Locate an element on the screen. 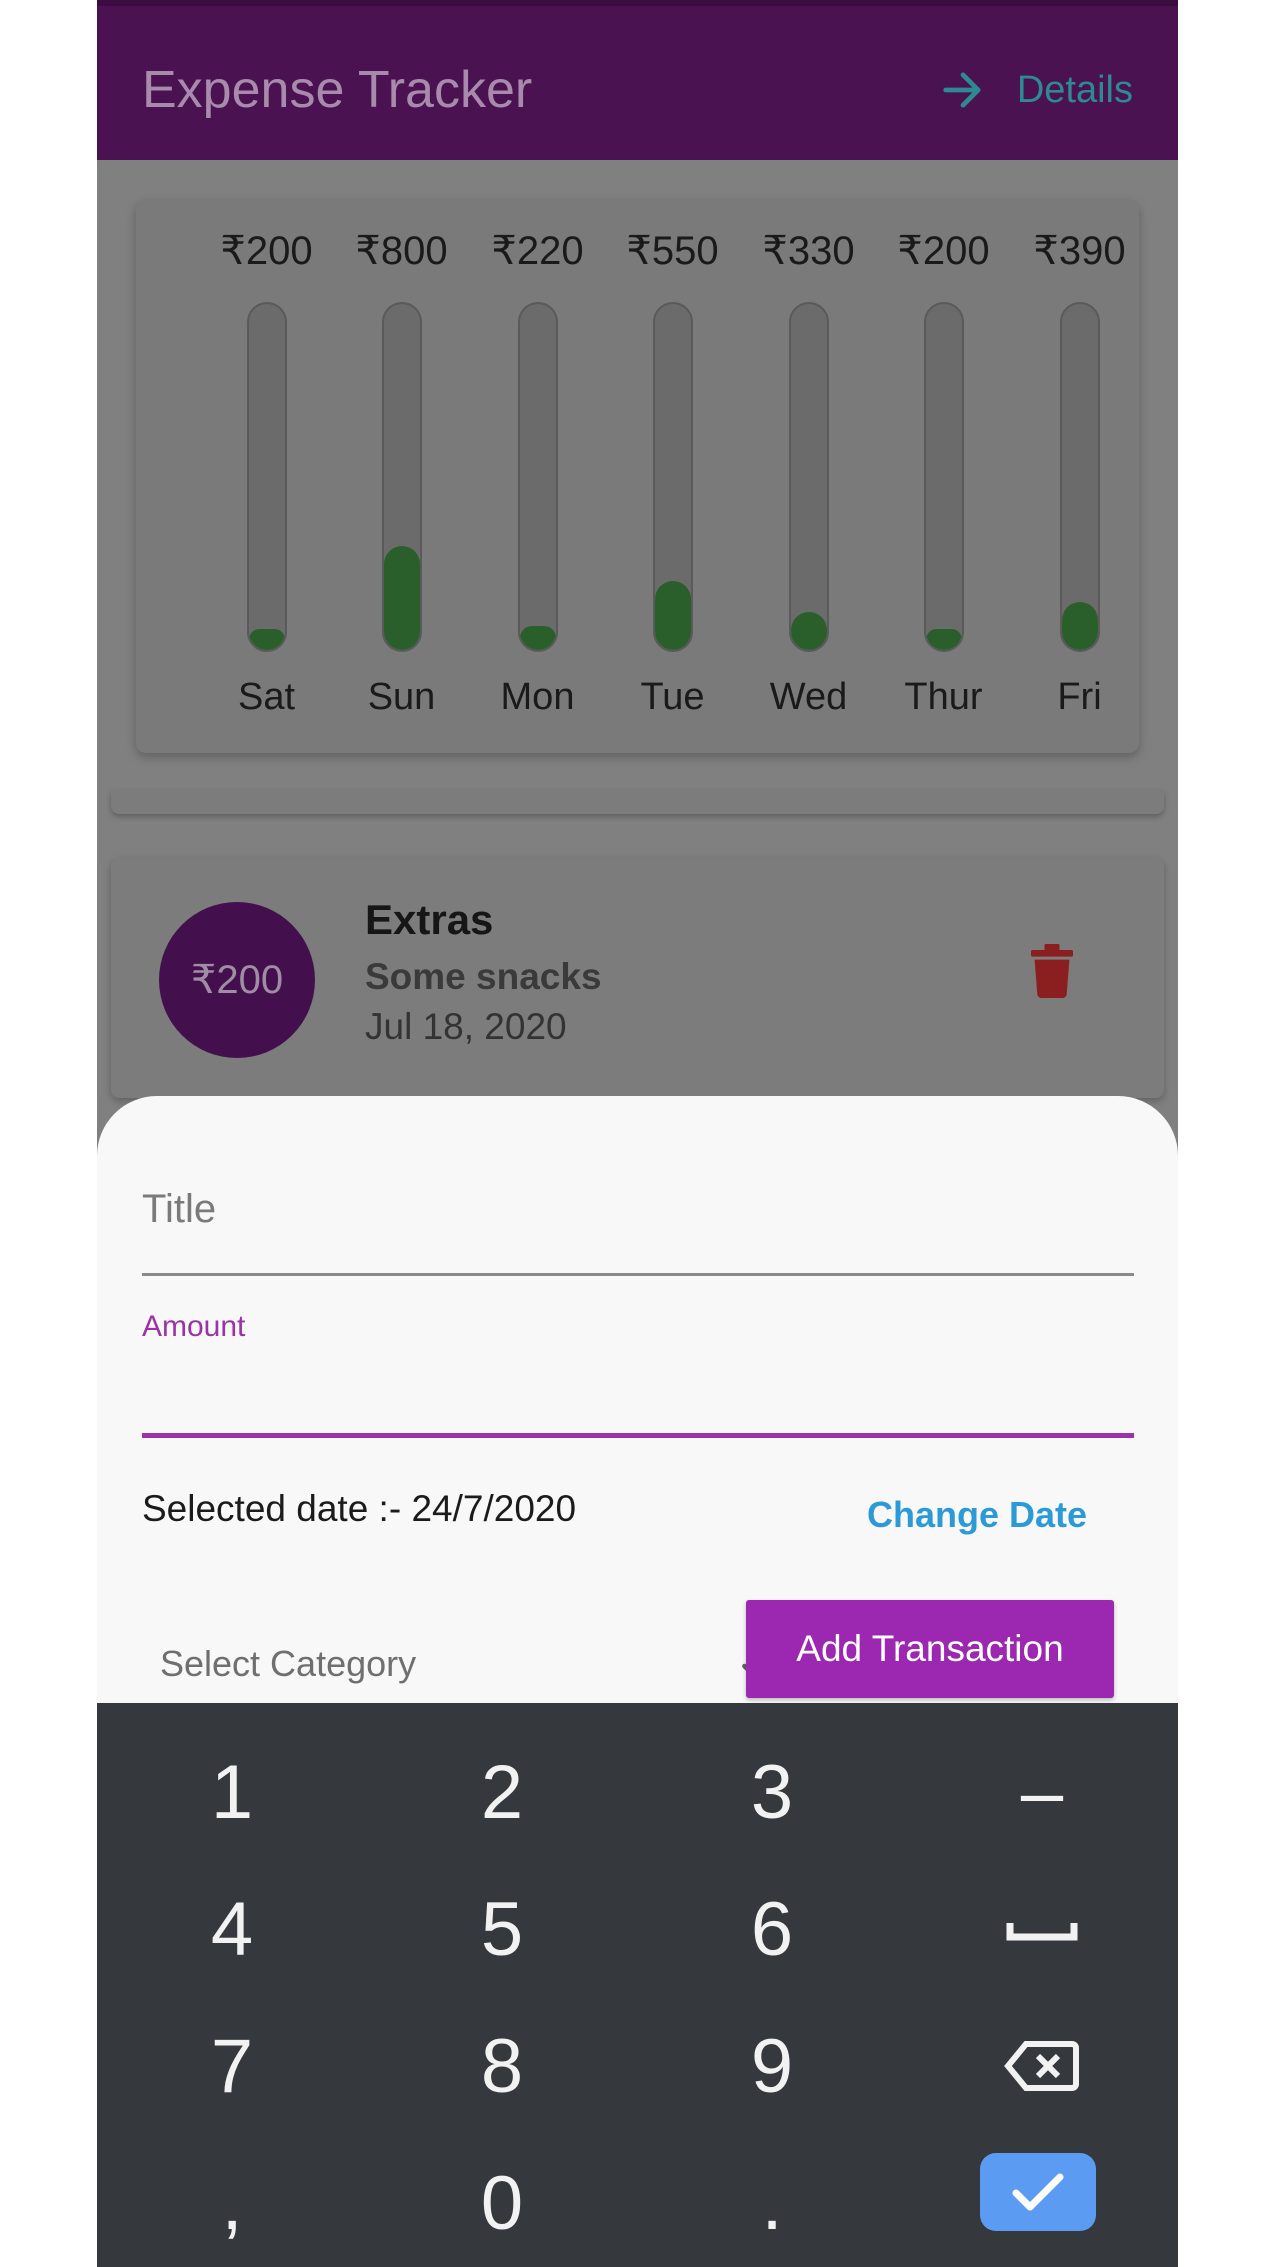  category-dropdown: Select Category is located at coordinates (472, 1664).